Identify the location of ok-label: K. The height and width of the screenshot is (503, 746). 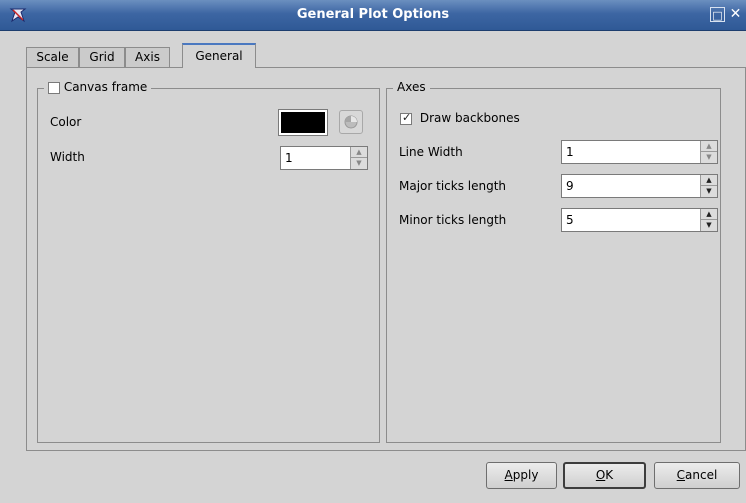
(609, 475).